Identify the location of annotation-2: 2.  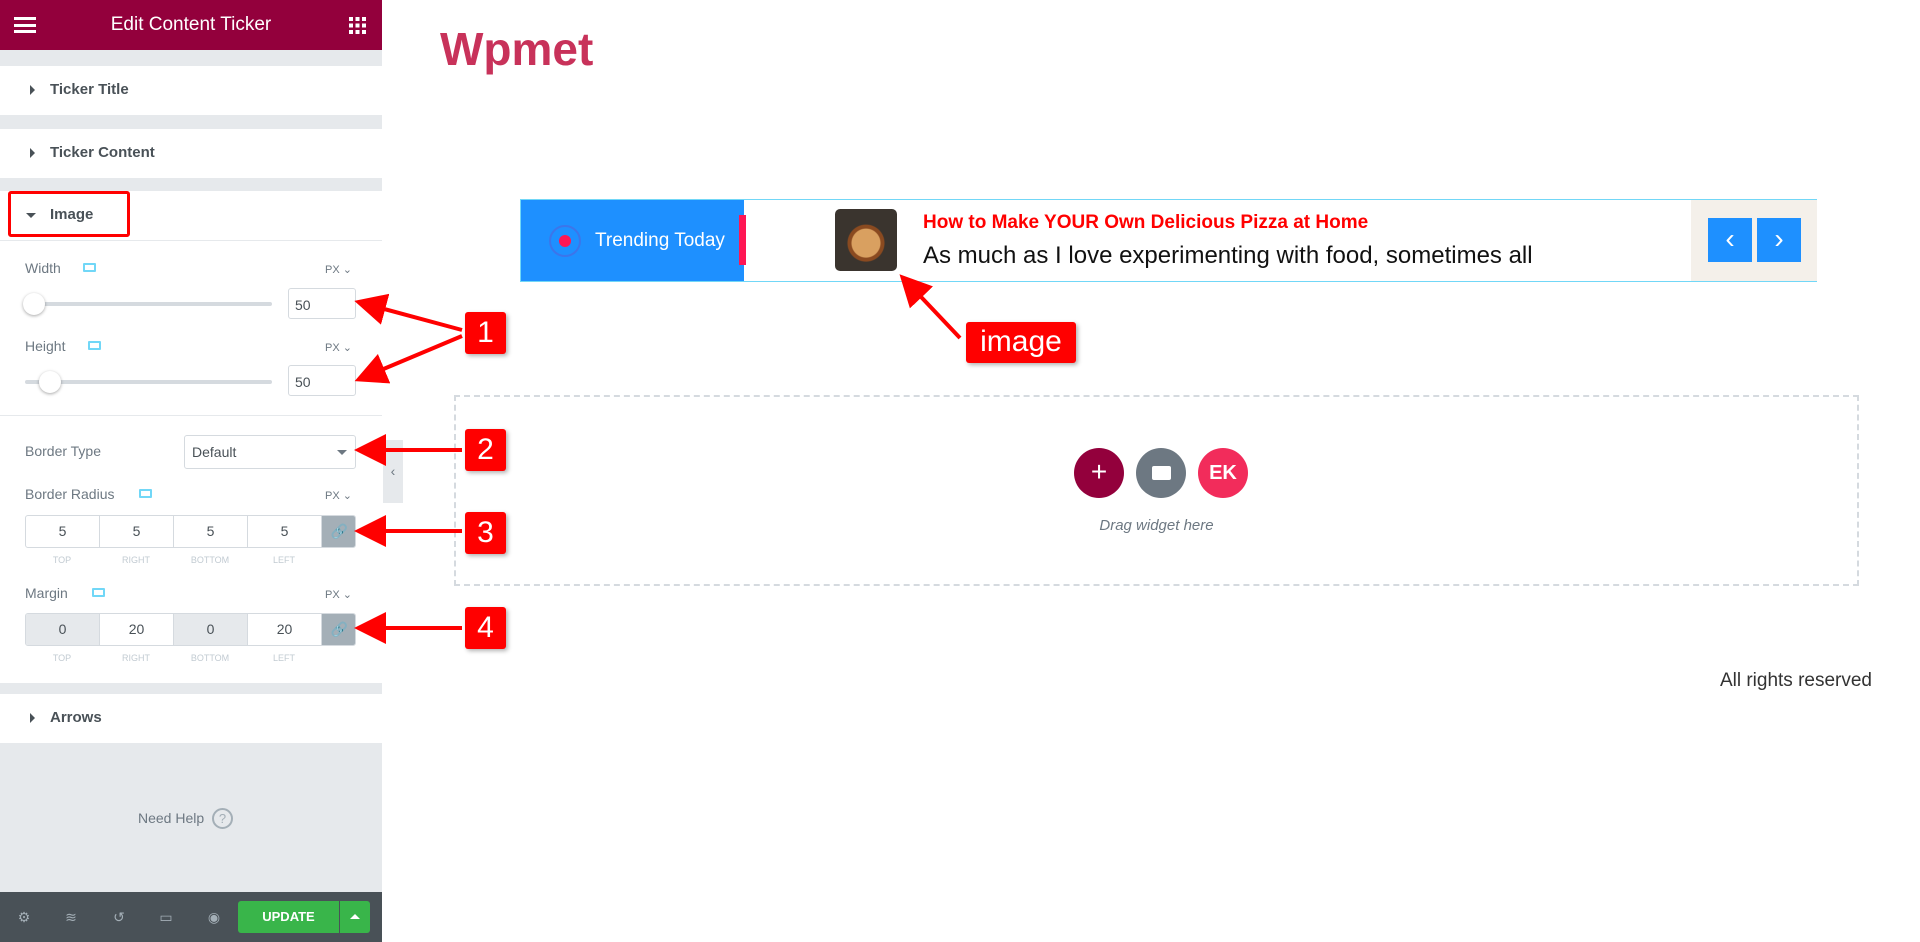
(485, 450).